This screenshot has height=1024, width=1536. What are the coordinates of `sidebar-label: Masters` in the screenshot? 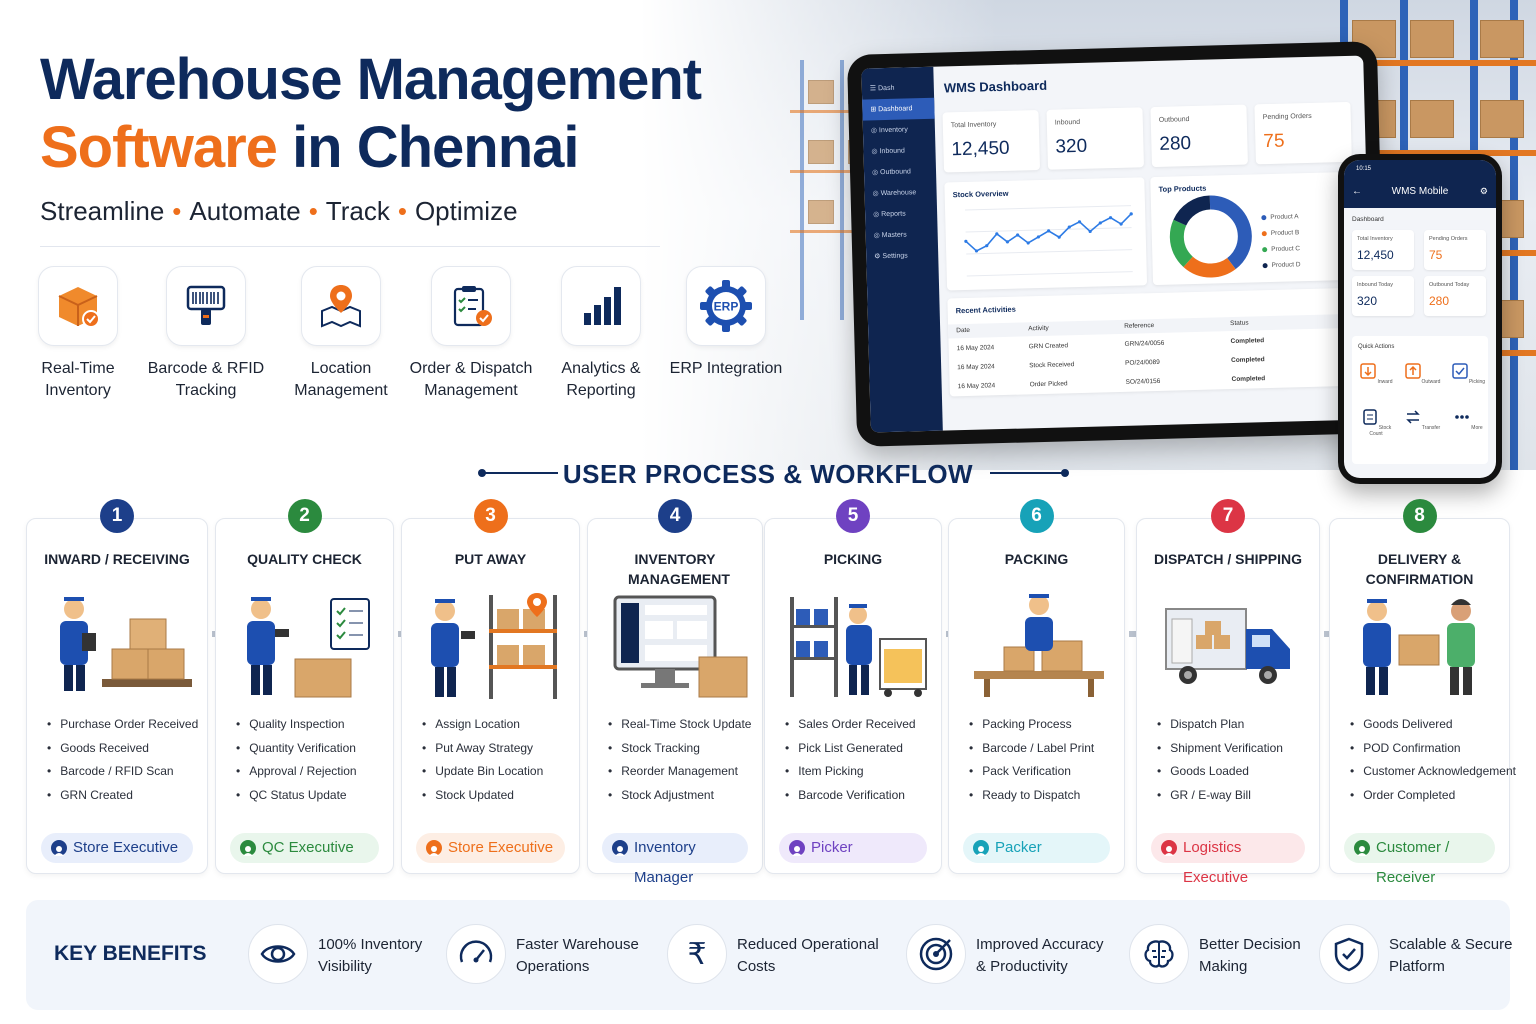 It's located at (894, 235).